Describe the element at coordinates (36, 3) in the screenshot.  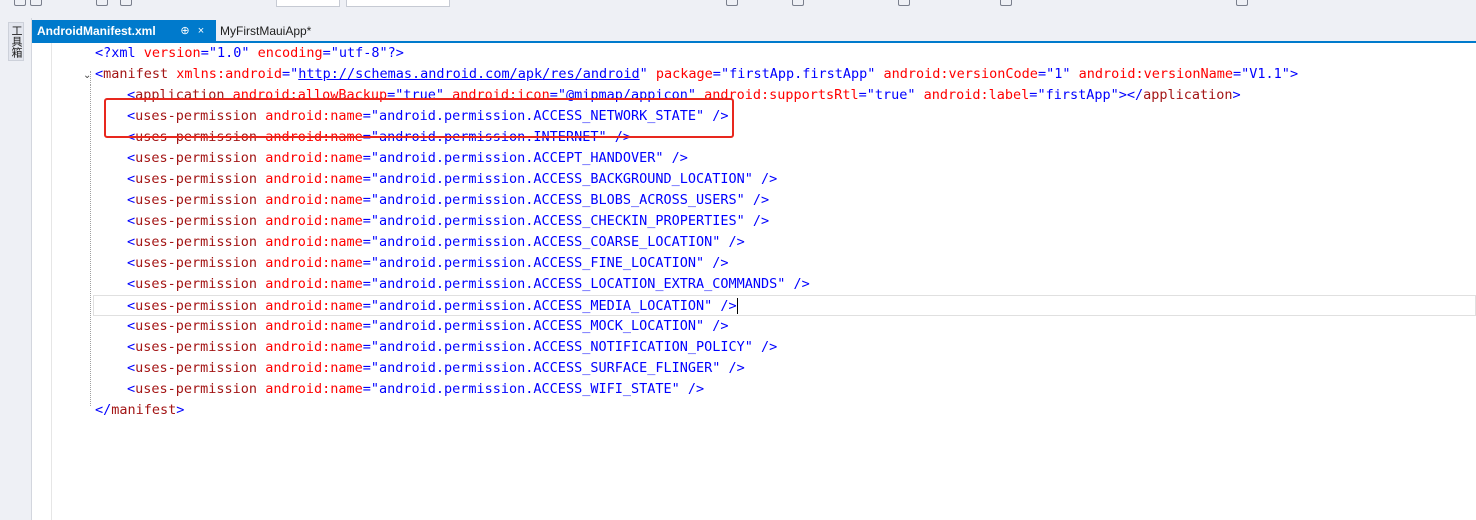
I see `toolbar-forward-icon` at that location.